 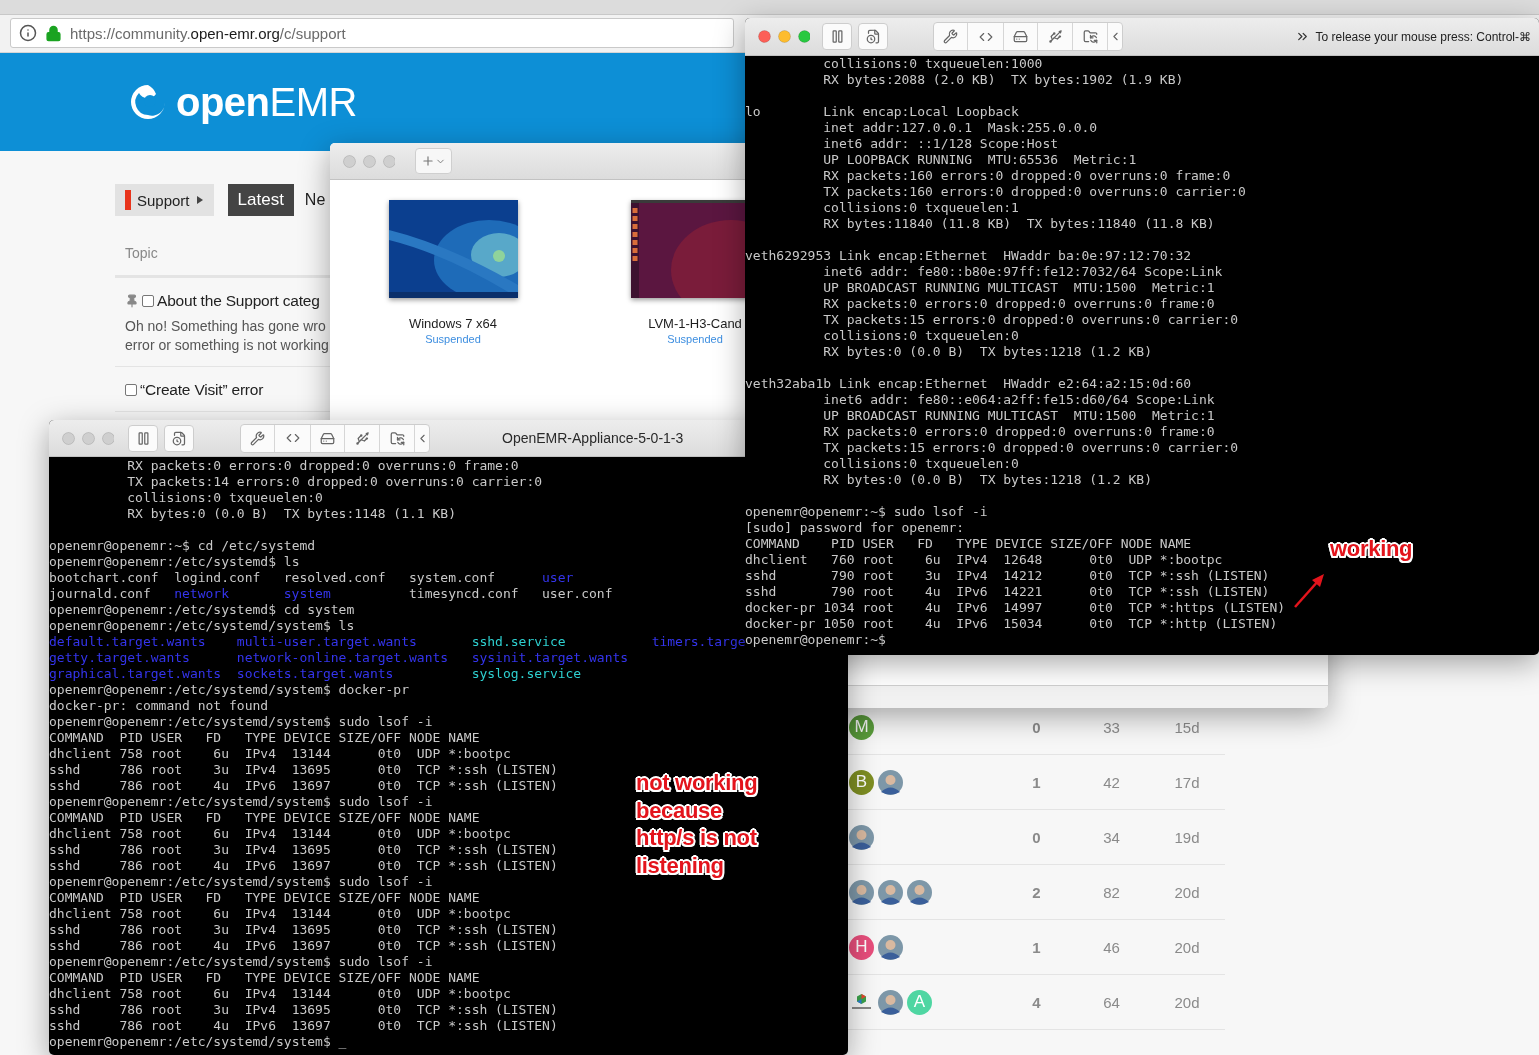 What do you see at coordinates (855, 528) in the screenshot?
I see `terminal-line: [sudo] password for openemr:` at bounding box center [855, 528].